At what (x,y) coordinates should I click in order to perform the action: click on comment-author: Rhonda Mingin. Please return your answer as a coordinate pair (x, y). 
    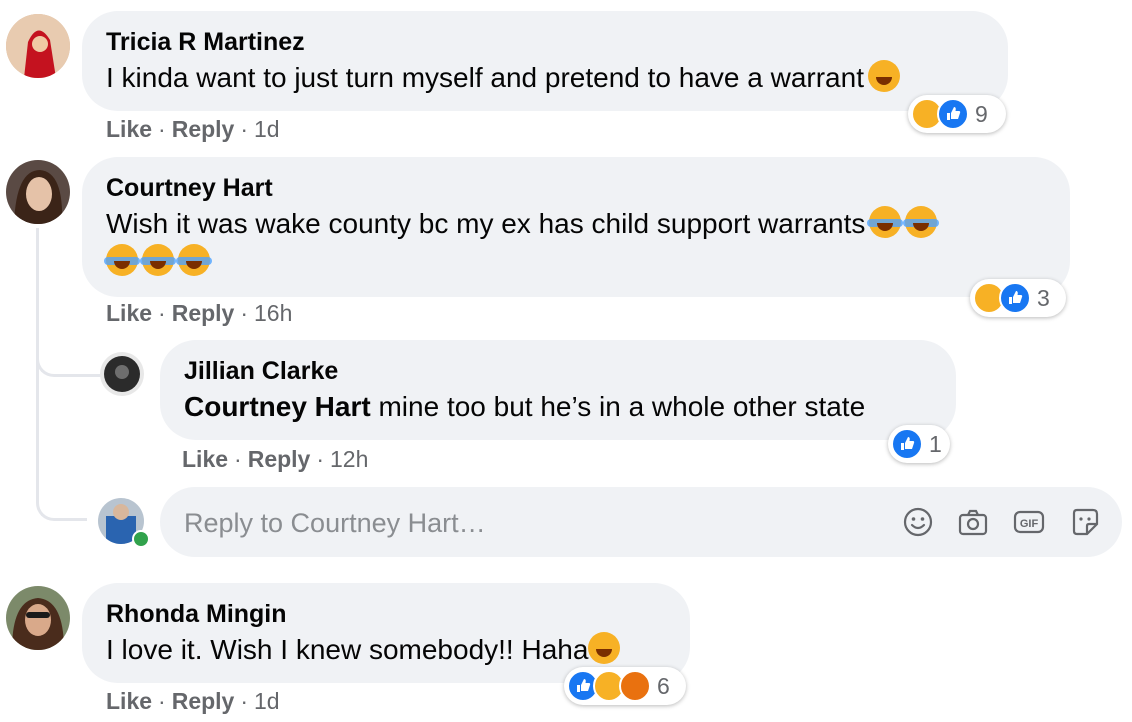
    Looking at the image, I should click on (386, 614).